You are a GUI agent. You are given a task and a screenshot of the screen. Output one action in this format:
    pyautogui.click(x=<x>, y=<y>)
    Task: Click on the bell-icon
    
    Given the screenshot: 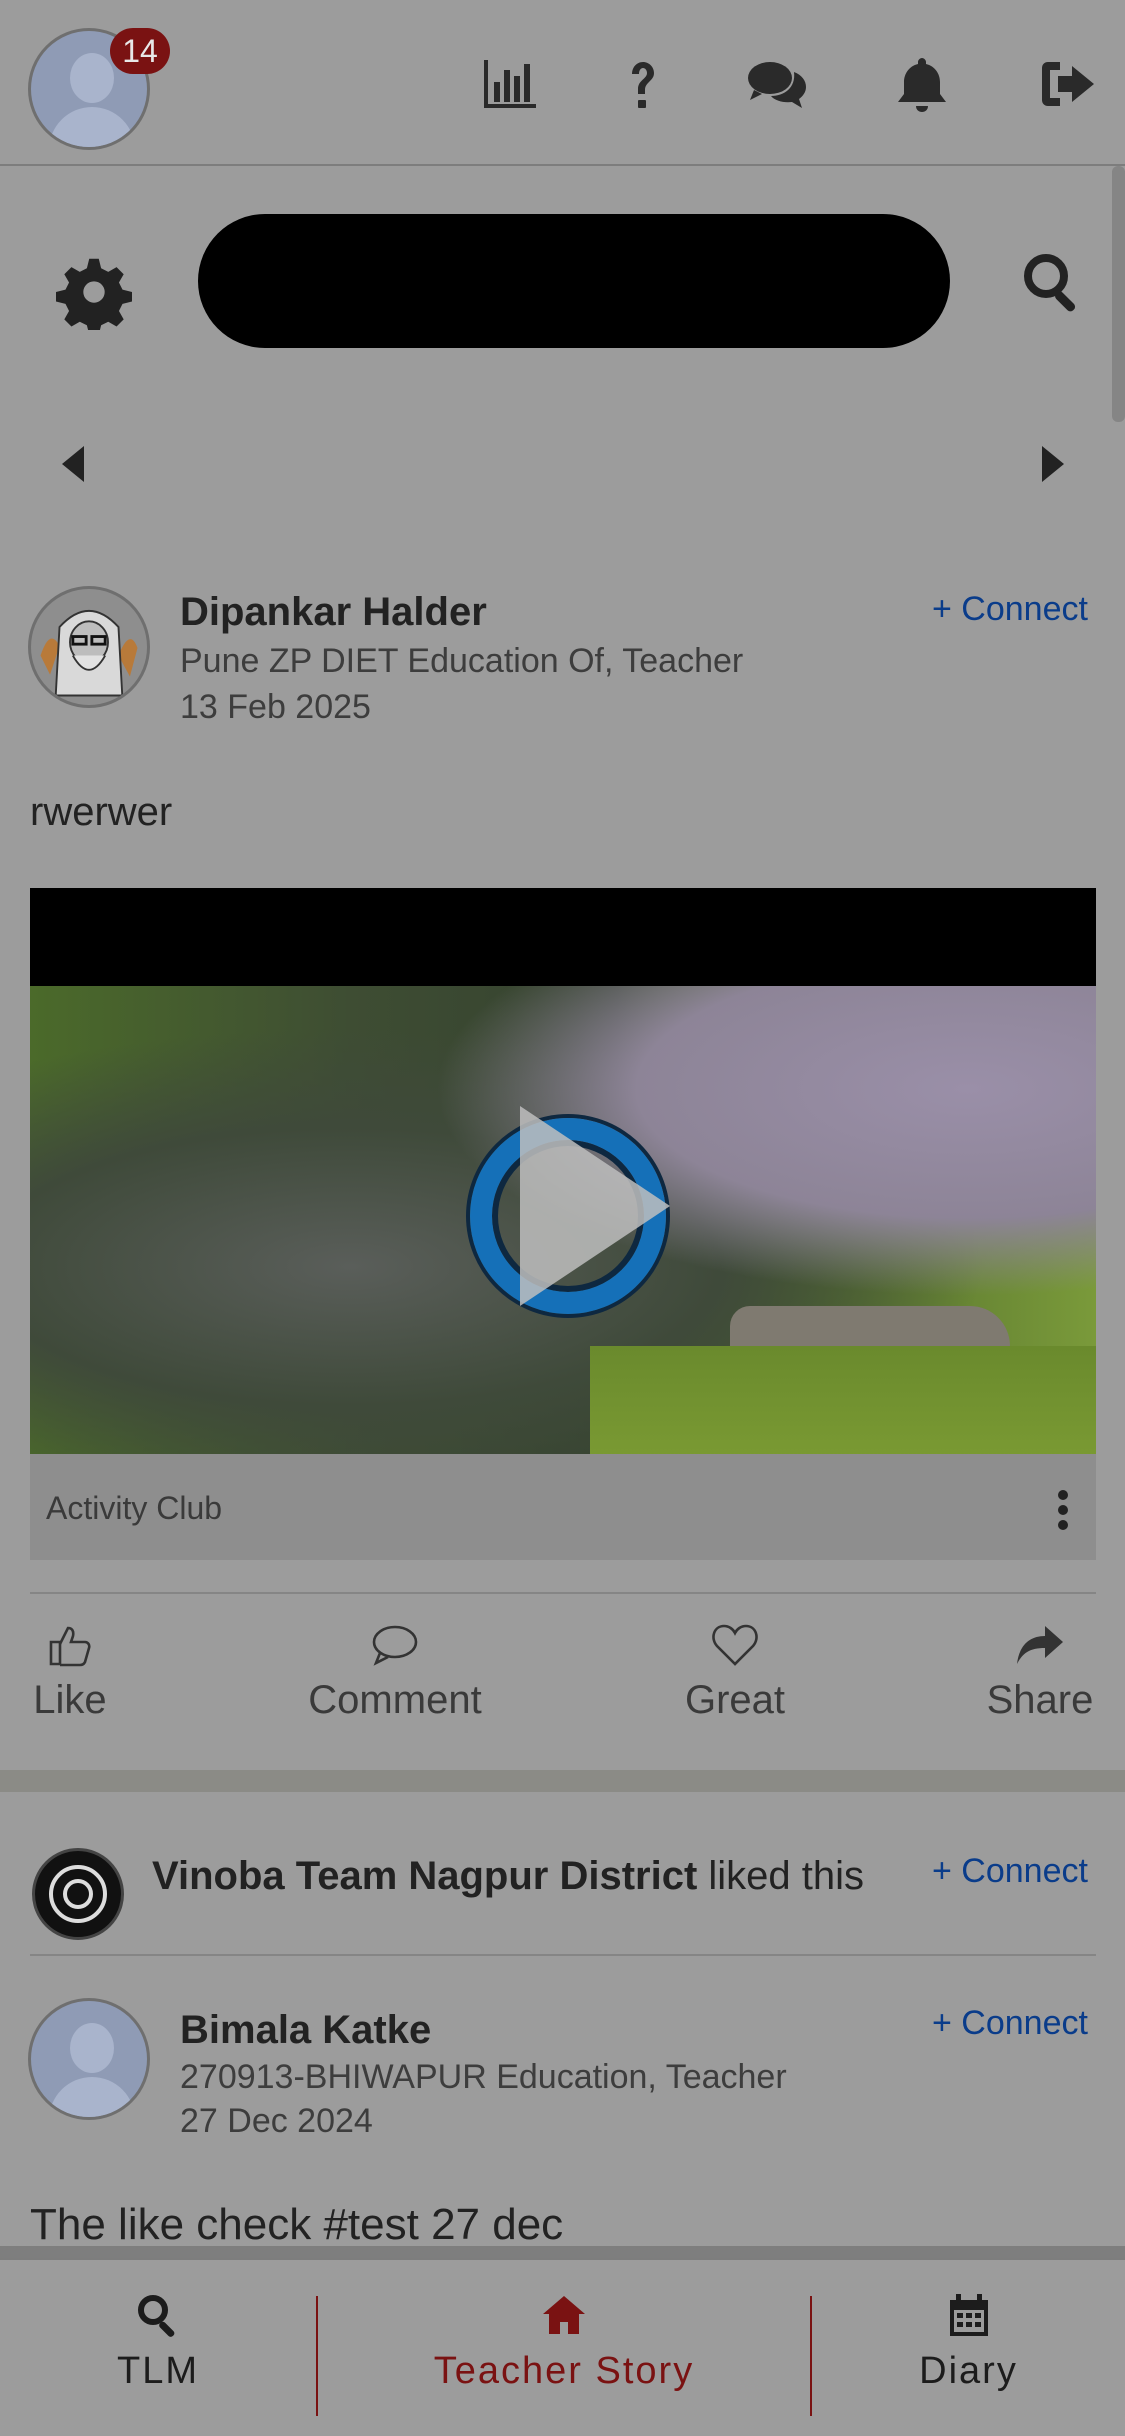 What is the action you would take?
    pyautogui.click(x=922, y=84)
    